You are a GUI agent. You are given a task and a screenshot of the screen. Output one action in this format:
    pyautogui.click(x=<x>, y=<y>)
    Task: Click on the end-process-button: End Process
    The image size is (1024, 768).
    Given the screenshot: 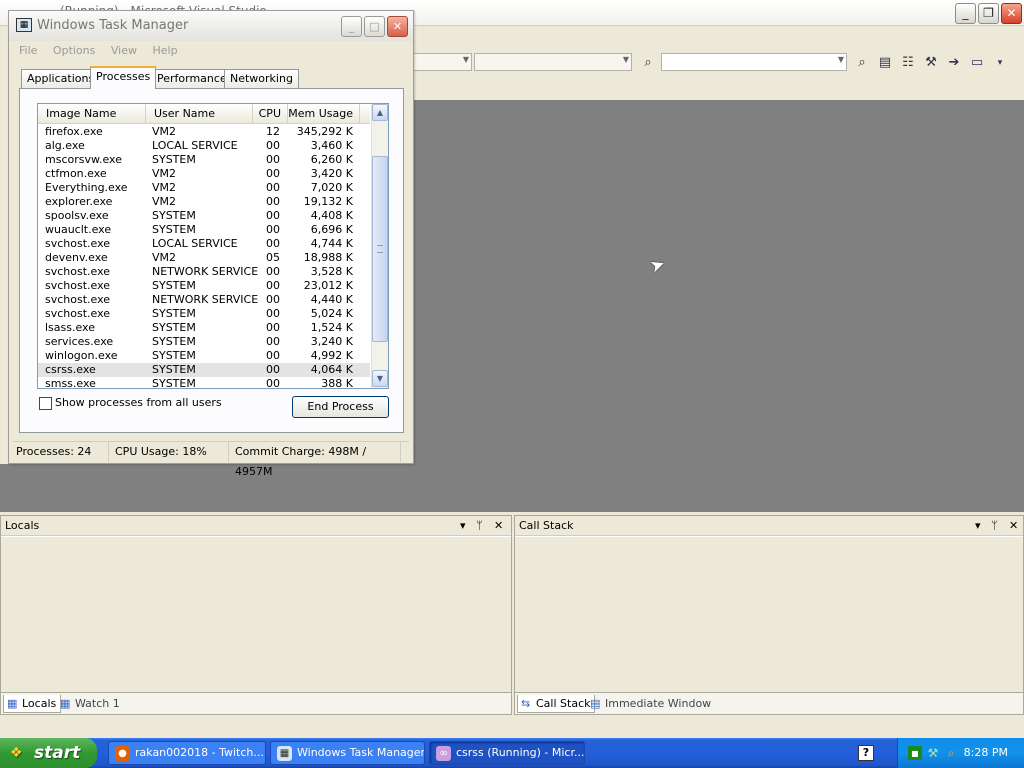 What is the action you would take?
    pyautogui.click(x=340, y=407)
    